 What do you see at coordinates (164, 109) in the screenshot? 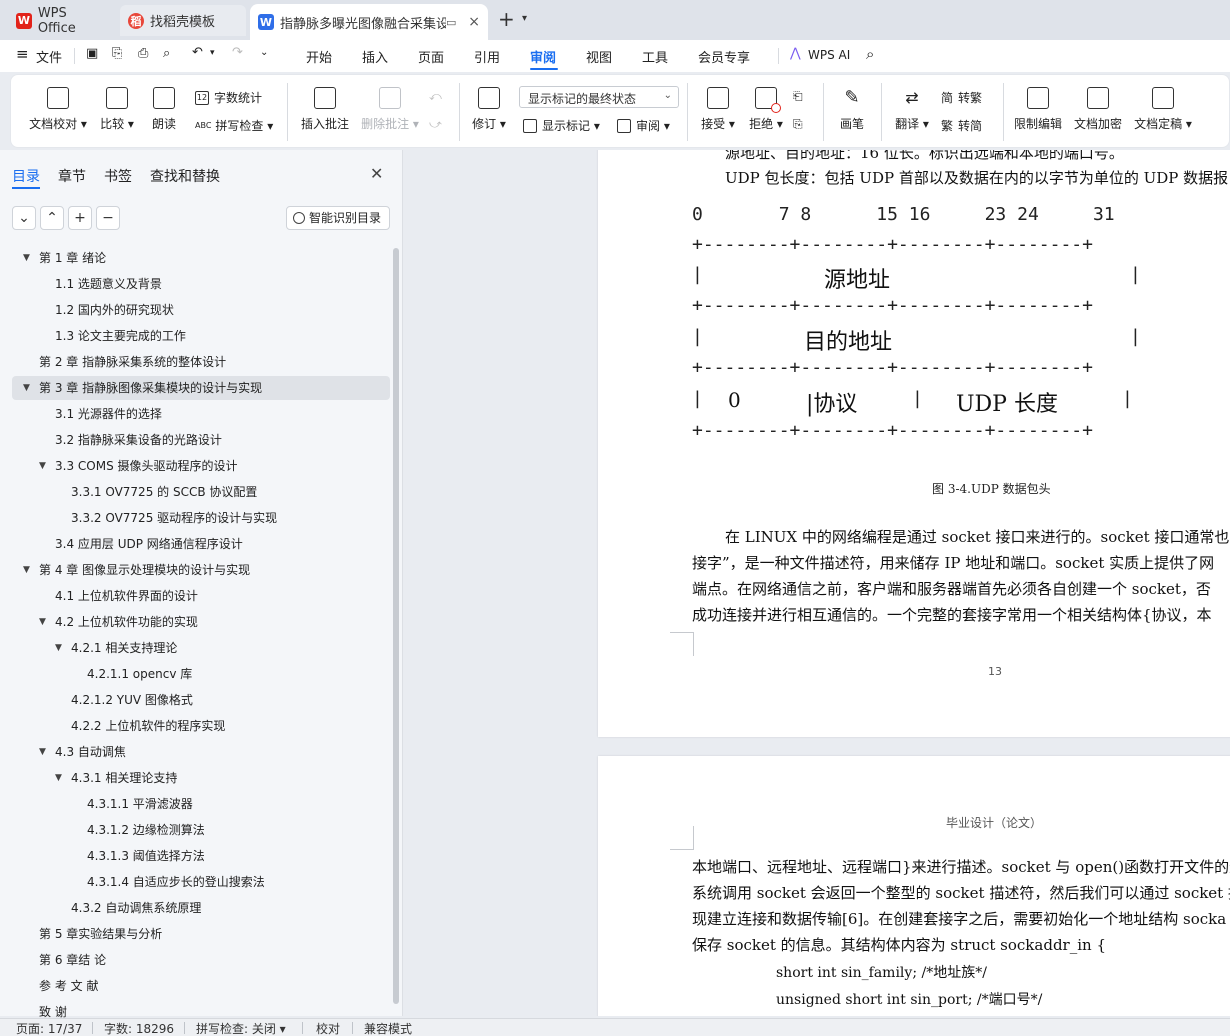
I see `read-aloud-button: 朗读` at bounding box center [164, 109].